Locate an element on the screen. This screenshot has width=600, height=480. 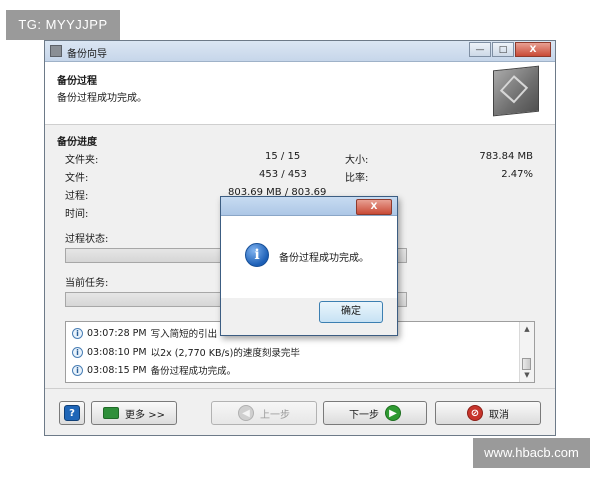
log-time: 03:08:15 PM is located at coordinates (117, 370).